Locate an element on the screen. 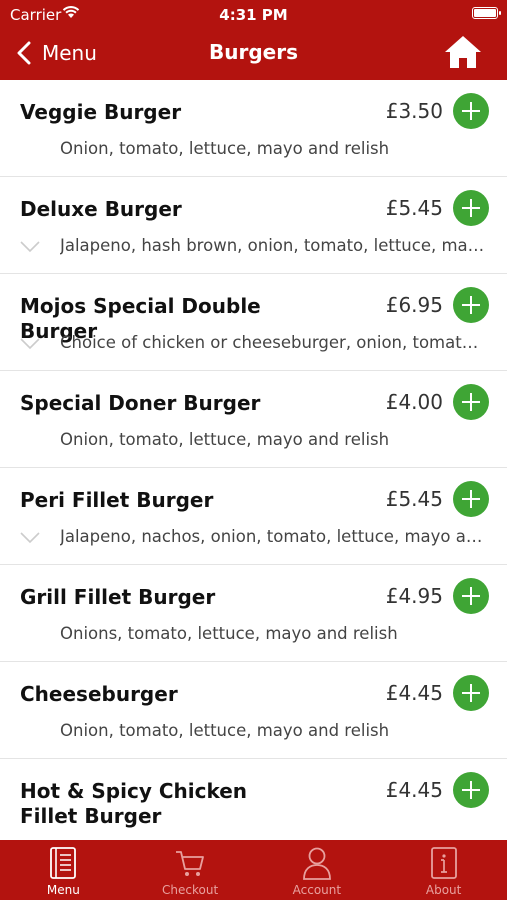  tab-label: Menu is located at coordinates (63, 890).